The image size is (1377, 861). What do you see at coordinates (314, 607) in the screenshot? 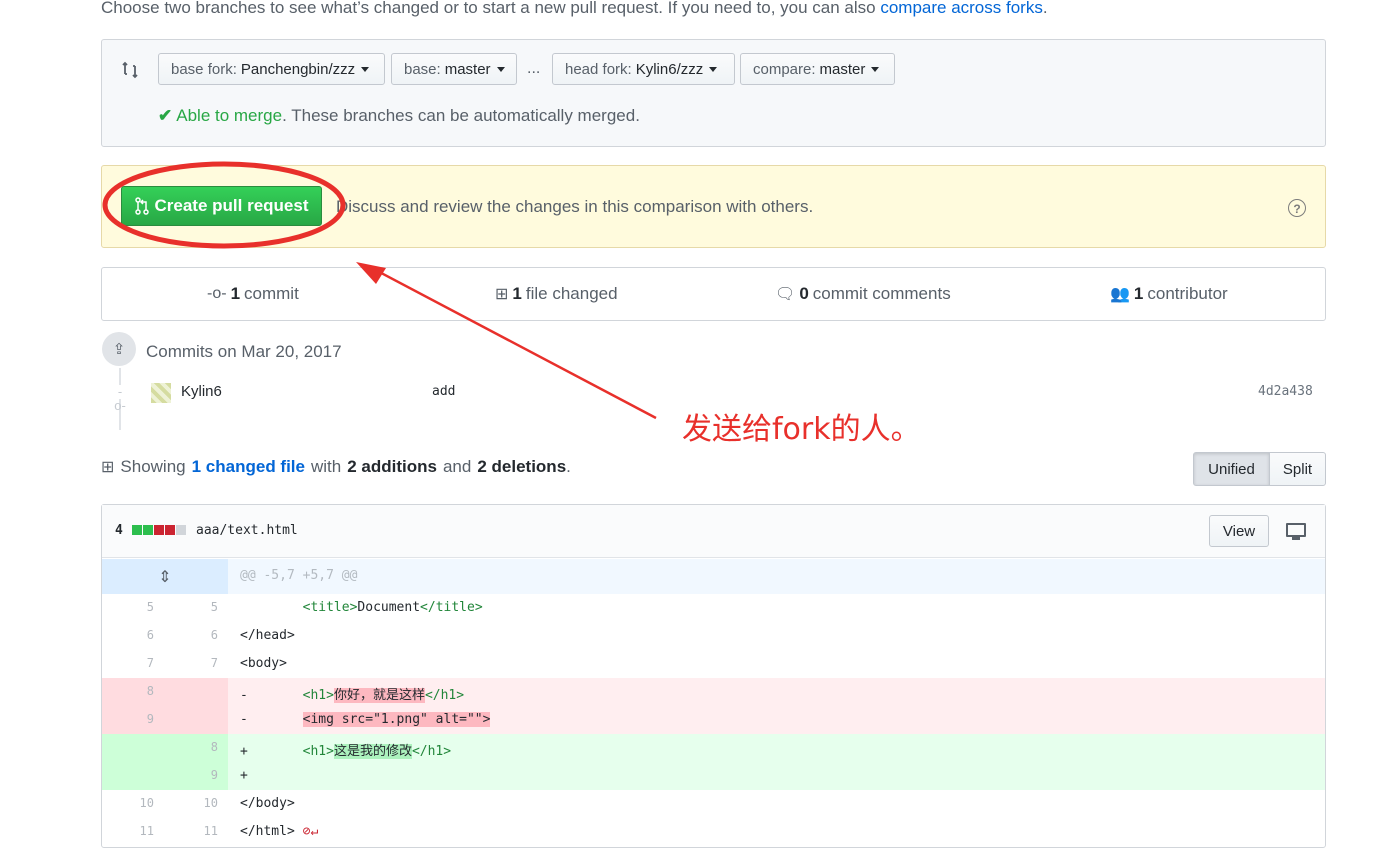
I see `diff-line: 55 <title>Document</title>` at bounding box center [314, 607].